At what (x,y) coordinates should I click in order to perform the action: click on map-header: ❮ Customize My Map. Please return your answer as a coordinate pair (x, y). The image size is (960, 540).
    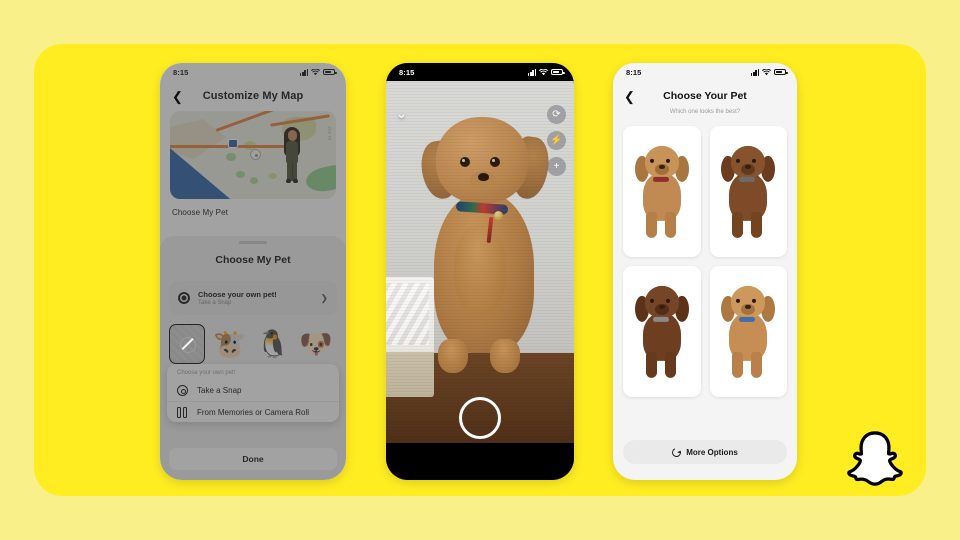
    Looking at the image, I should click on (253, 96).